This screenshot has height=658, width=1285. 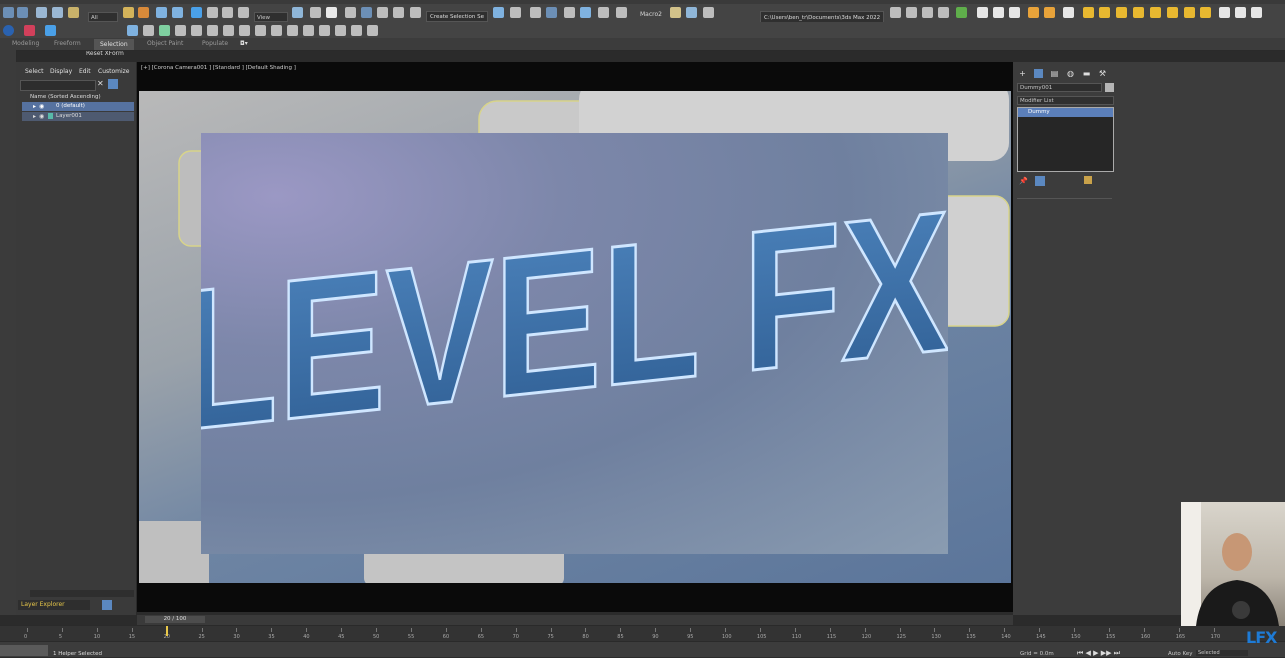 I want to click on time-cursor, so click(x=167, y=631).